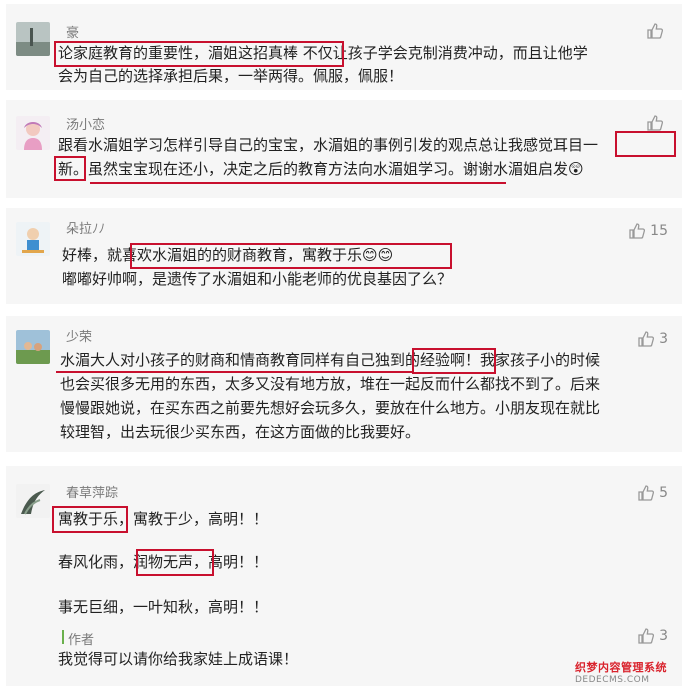 Image resolution: width=692 pixels, height=691 pixels. I want to click on comment-text-line: 春风化雨，润物无声，高明！！, so click(163, 562).